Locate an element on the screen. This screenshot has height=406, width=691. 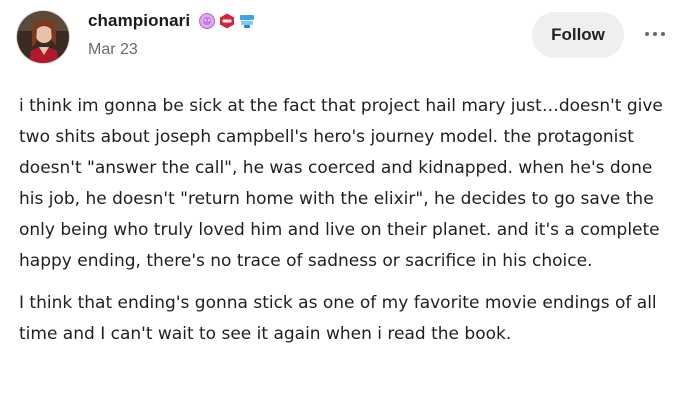
author-badges is located at coordinates (227, 21).